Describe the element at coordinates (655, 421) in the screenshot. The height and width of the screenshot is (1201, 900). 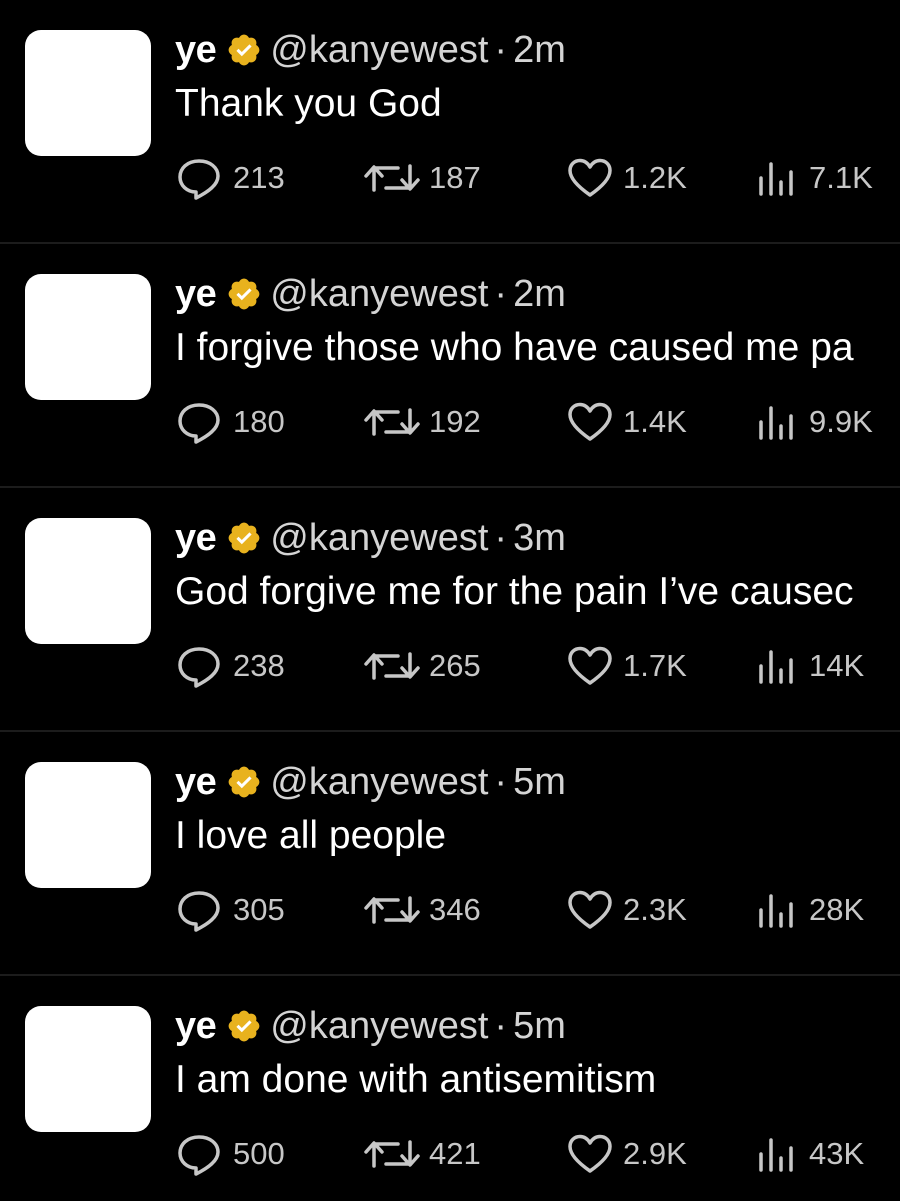
I see `like-count: 1.4K` at that location.